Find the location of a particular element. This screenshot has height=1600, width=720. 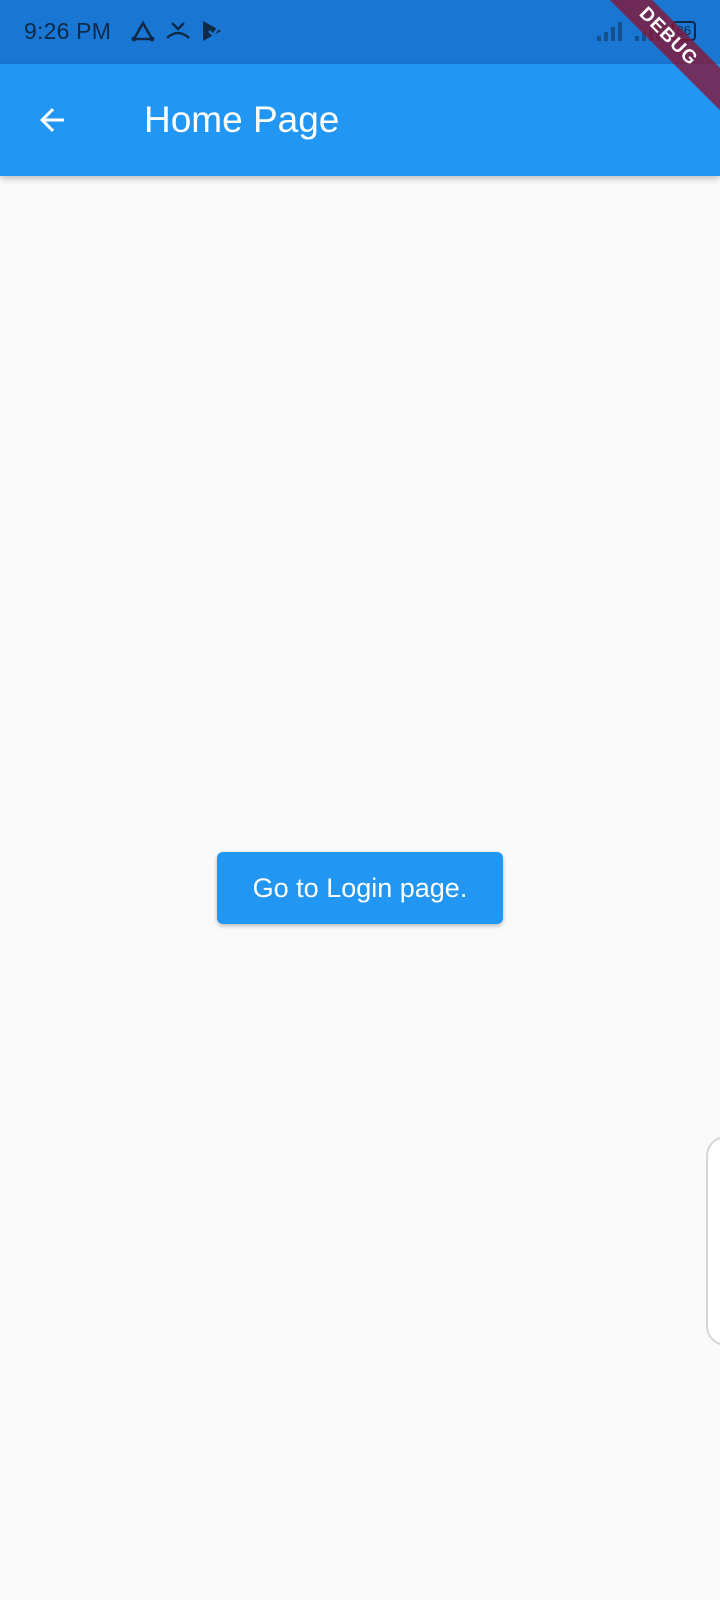

missed-call-icon is located at coordinates (178, 30).